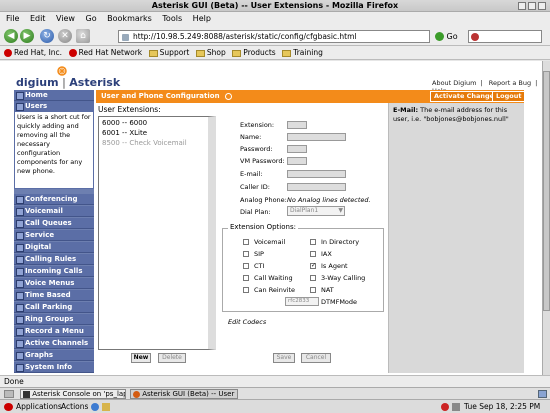  Describe the element at coordinates (83, 36) in the screenshot. I see `home-icon: ⌂` at that location.